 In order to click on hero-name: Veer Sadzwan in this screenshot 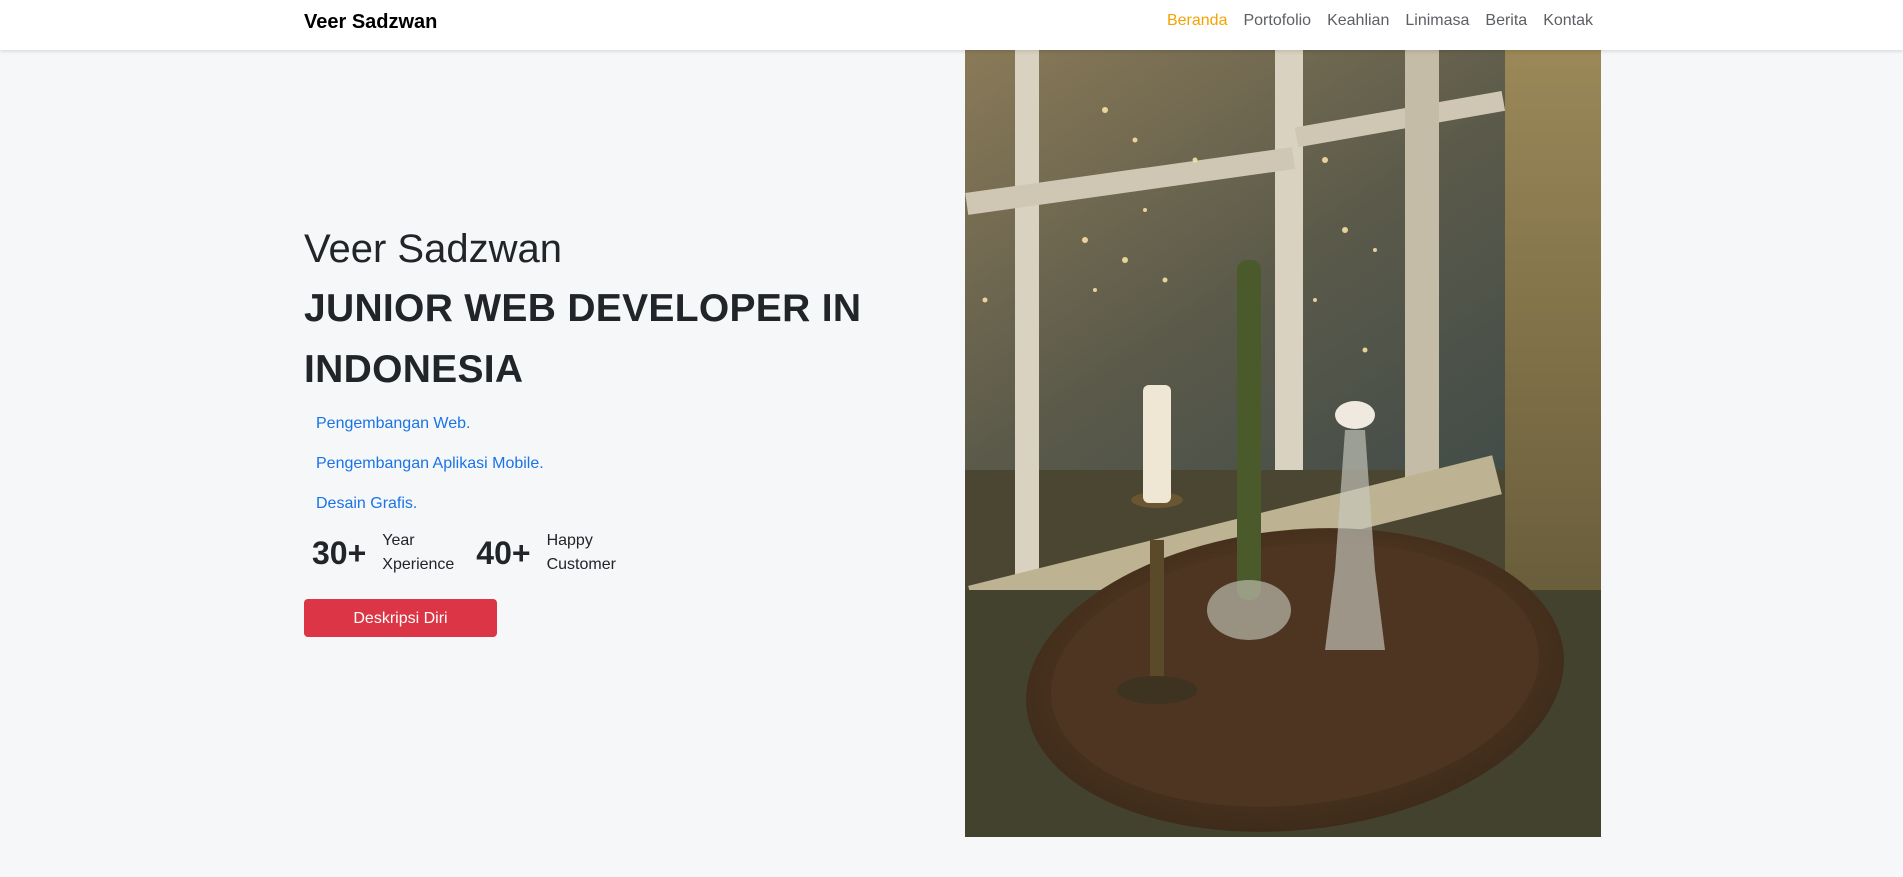, I will do `click(433, 249)`.